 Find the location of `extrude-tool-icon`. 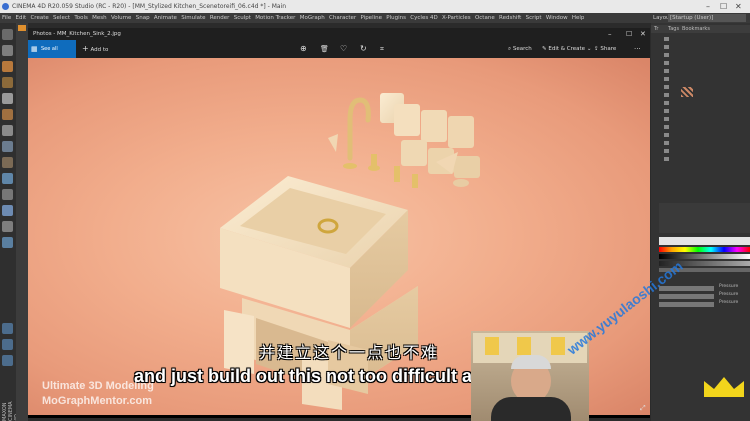

extrude-tool-icon is located at coordinates (7, 360).